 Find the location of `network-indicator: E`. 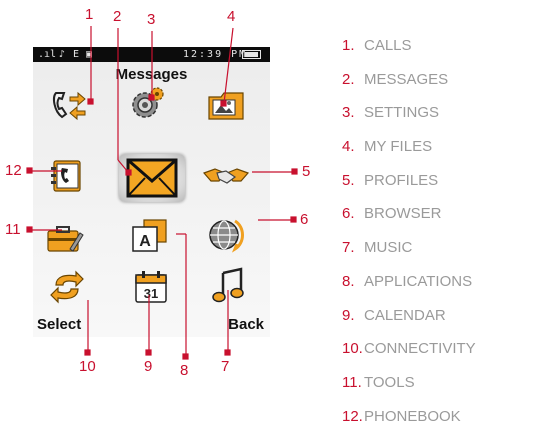

network-indicator: E is located at coordinates (76, 54).